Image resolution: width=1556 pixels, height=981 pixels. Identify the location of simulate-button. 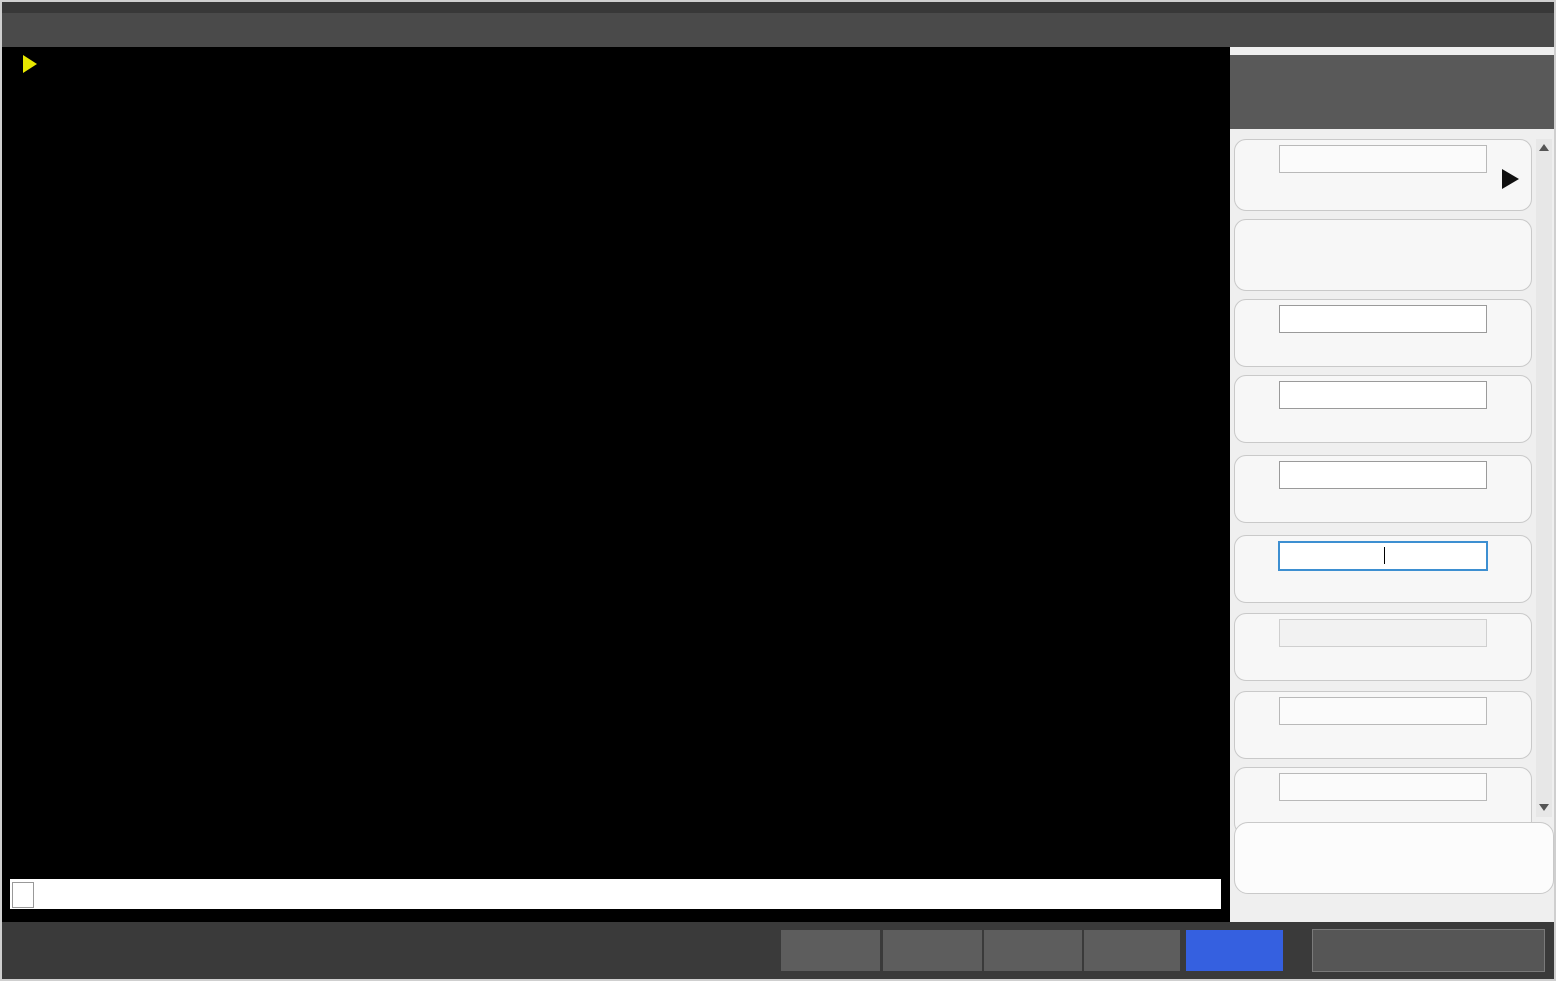
(1383, 255).